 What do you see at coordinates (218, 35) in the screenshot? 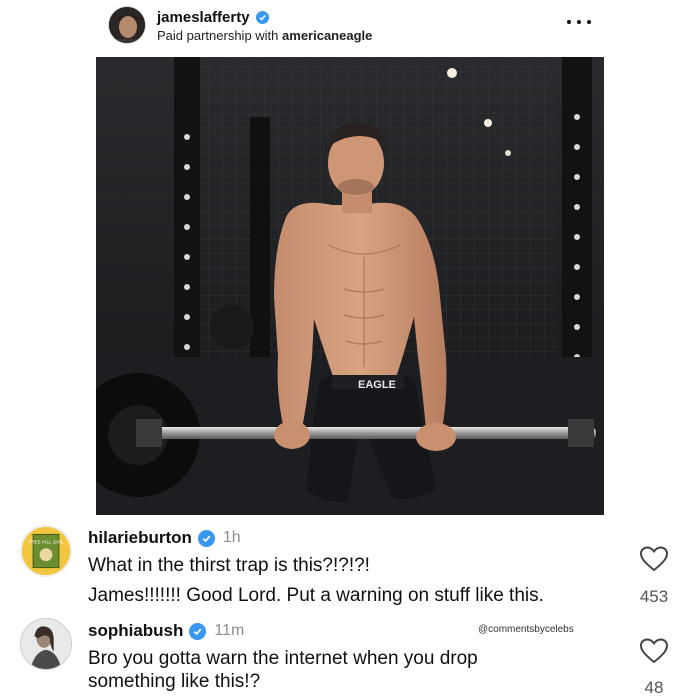
I see `partnership-prefix: Paid partnership with` at bounding box center [218, 35].